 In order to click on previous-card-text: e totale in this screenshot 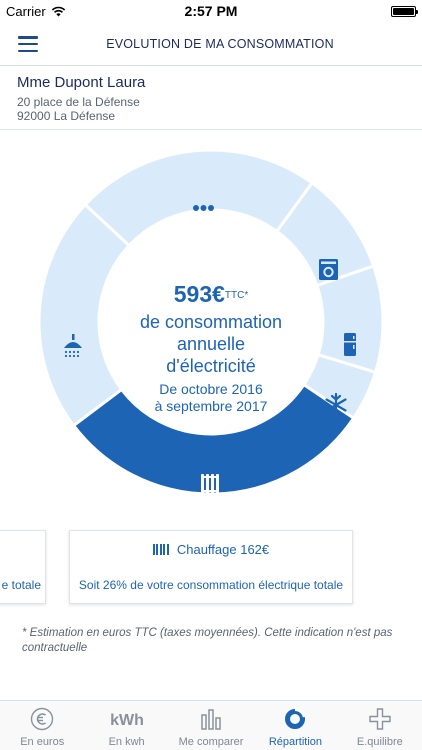, I will do `click(21, 585)`.